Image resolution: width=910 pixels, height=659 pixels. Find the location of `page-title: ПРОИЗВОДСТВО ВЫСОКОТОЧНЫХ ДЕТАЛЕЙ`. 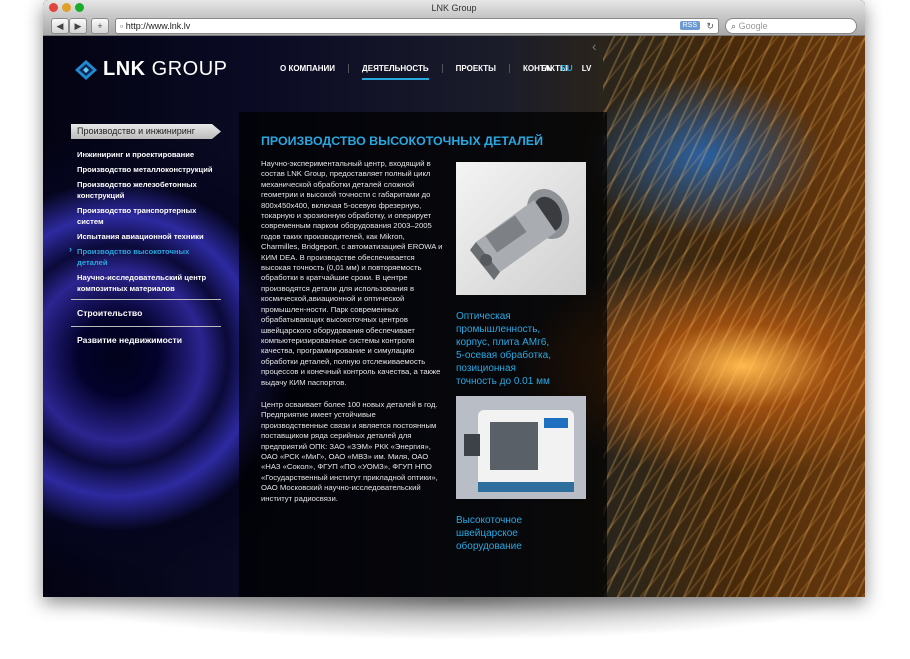

page-title: ПРОИЗВОДСТВО ВЫСОКОТОЧНЫХ ДЕТАЛЕЙ is located at coordinates (402, 141).